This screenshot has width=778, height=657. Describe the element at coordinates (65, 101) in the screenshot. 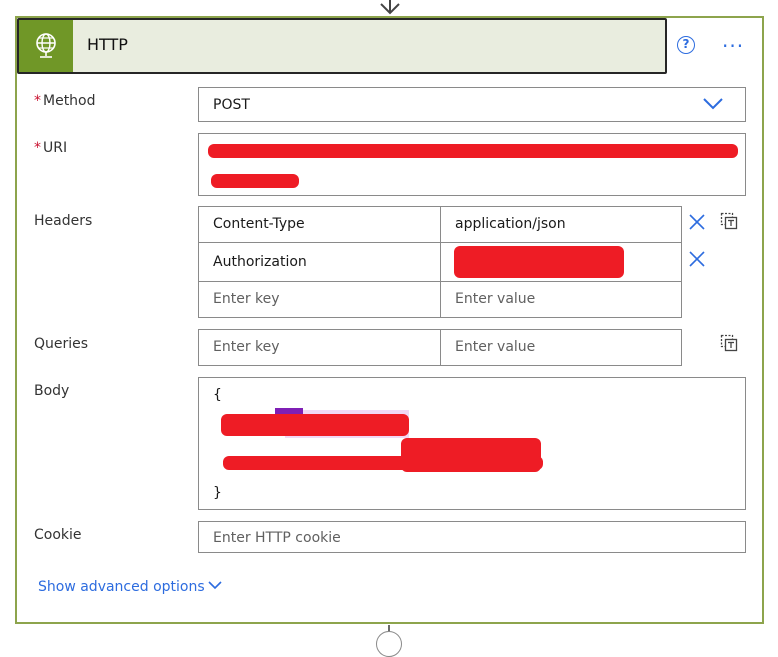

I see `method-label: * Method` at that location.